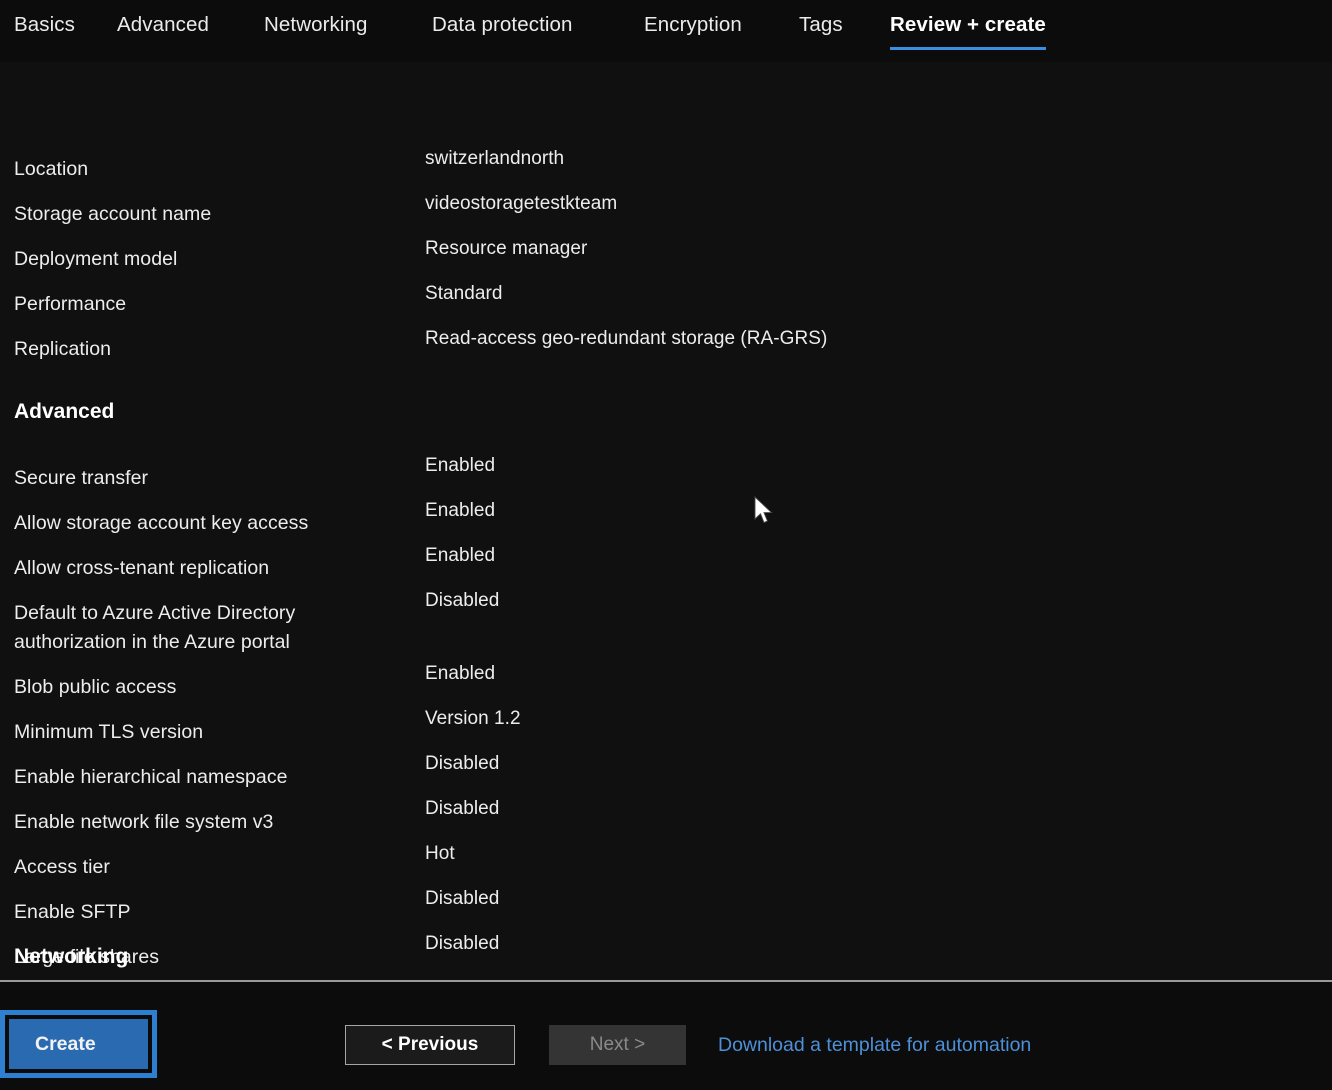  I want to click on previous-button: < Previous, so click(430, 1045).